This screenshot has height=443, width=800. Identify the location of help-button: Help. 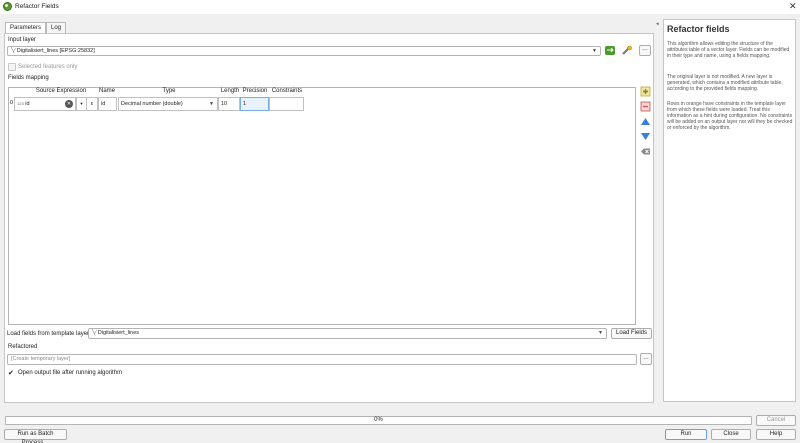
(776, 434).